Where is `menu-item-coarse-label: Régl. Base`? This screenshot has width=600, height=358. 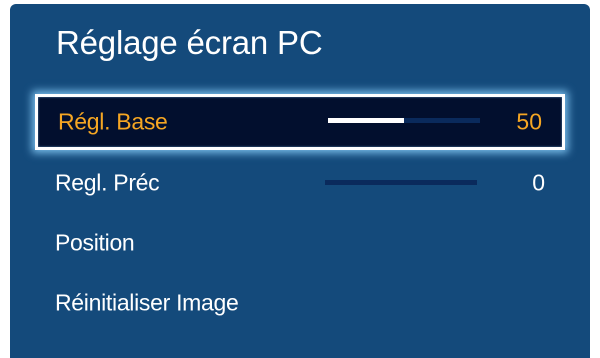 menu-item-coarse-label: Régl. Base is located at coordinates (113, 121).